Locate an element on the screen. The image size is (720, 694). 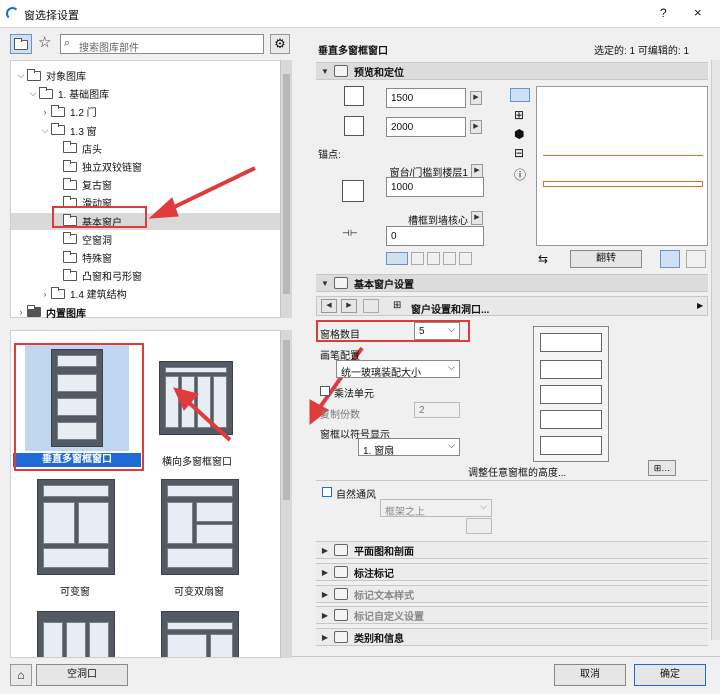
section-collapsed: ▶ 标注标记 is located at coordinates (512, 572).